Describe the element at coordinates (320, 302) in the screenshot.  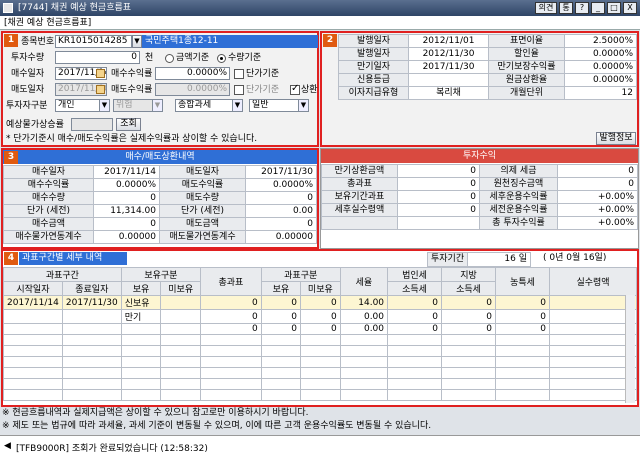
I see `tax-detail-row: 2017/11/142017/11/30신보유00014.000000` at that location.